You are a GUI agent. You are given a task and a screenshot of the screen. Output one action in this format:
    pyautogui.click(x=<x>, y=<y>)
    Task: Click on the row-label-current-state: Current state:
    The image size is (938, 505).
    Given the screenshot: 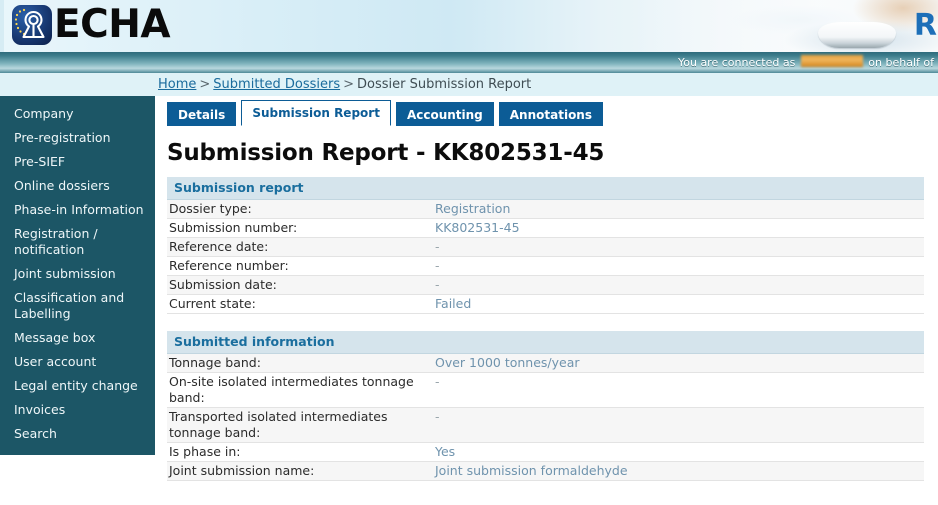 What is the action you would take?
    pyautogui.click(x=212, y=303)
    